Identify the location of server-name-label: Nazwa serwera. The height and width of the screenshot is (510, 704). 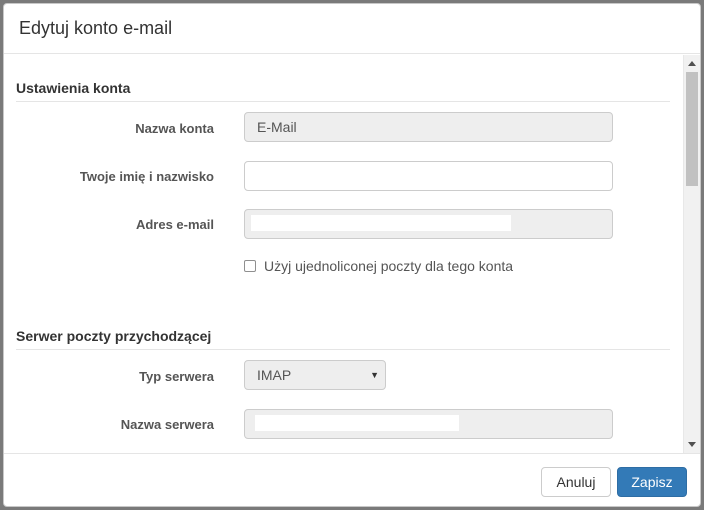
(167, 424).